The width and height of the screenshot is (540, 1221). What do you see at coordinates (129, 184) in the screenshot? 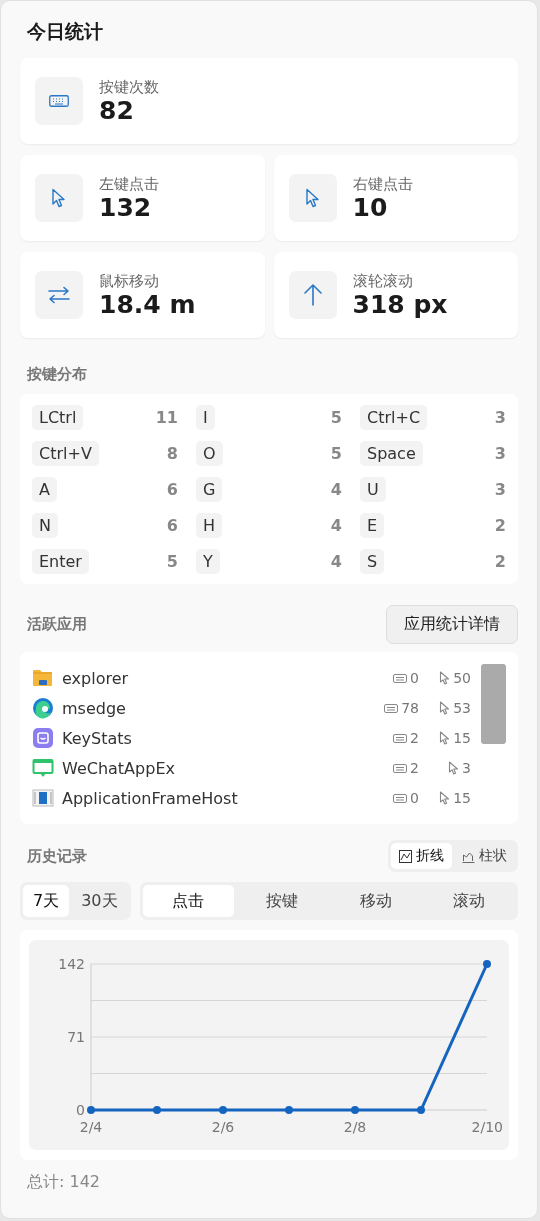
I see `stat-label: 左键点击` at bounding box center [129, 184].